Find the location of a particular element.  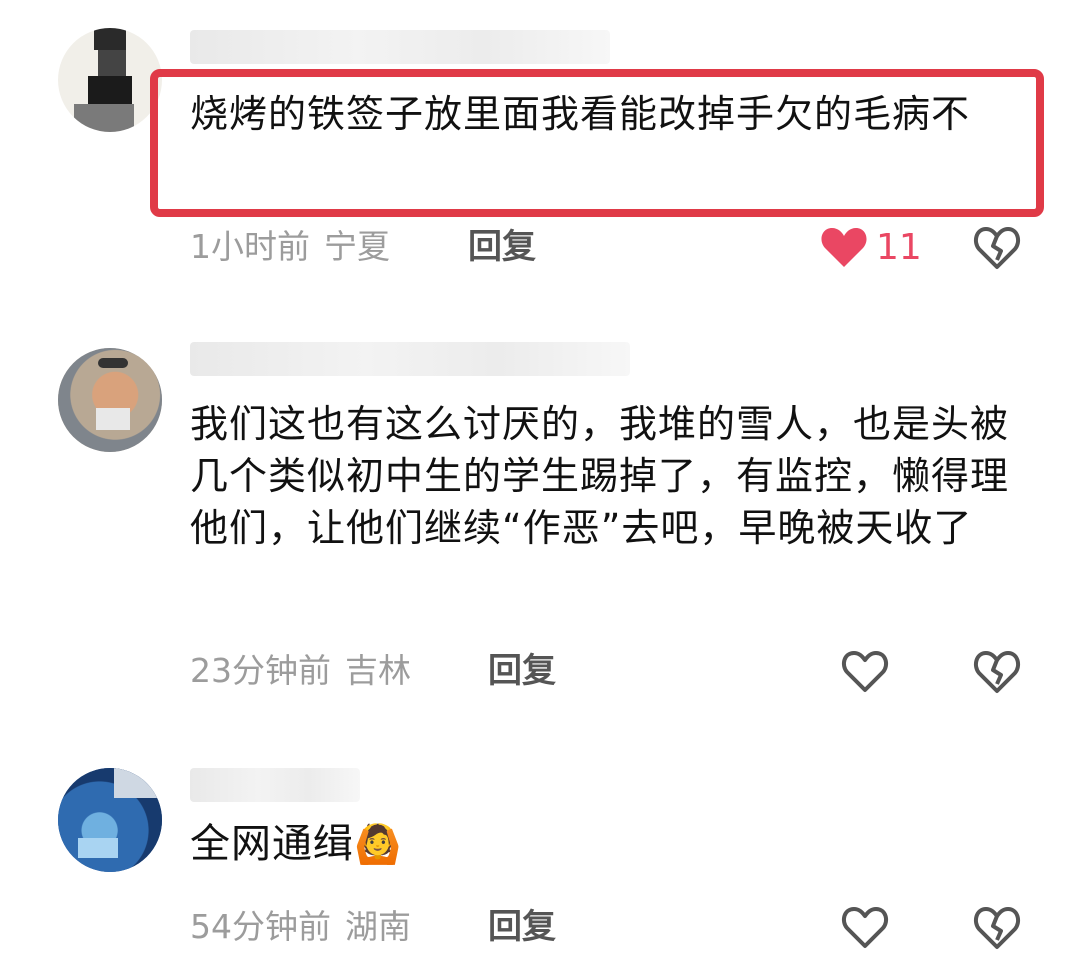

highlight-frame is located at coordinates (597, 143).